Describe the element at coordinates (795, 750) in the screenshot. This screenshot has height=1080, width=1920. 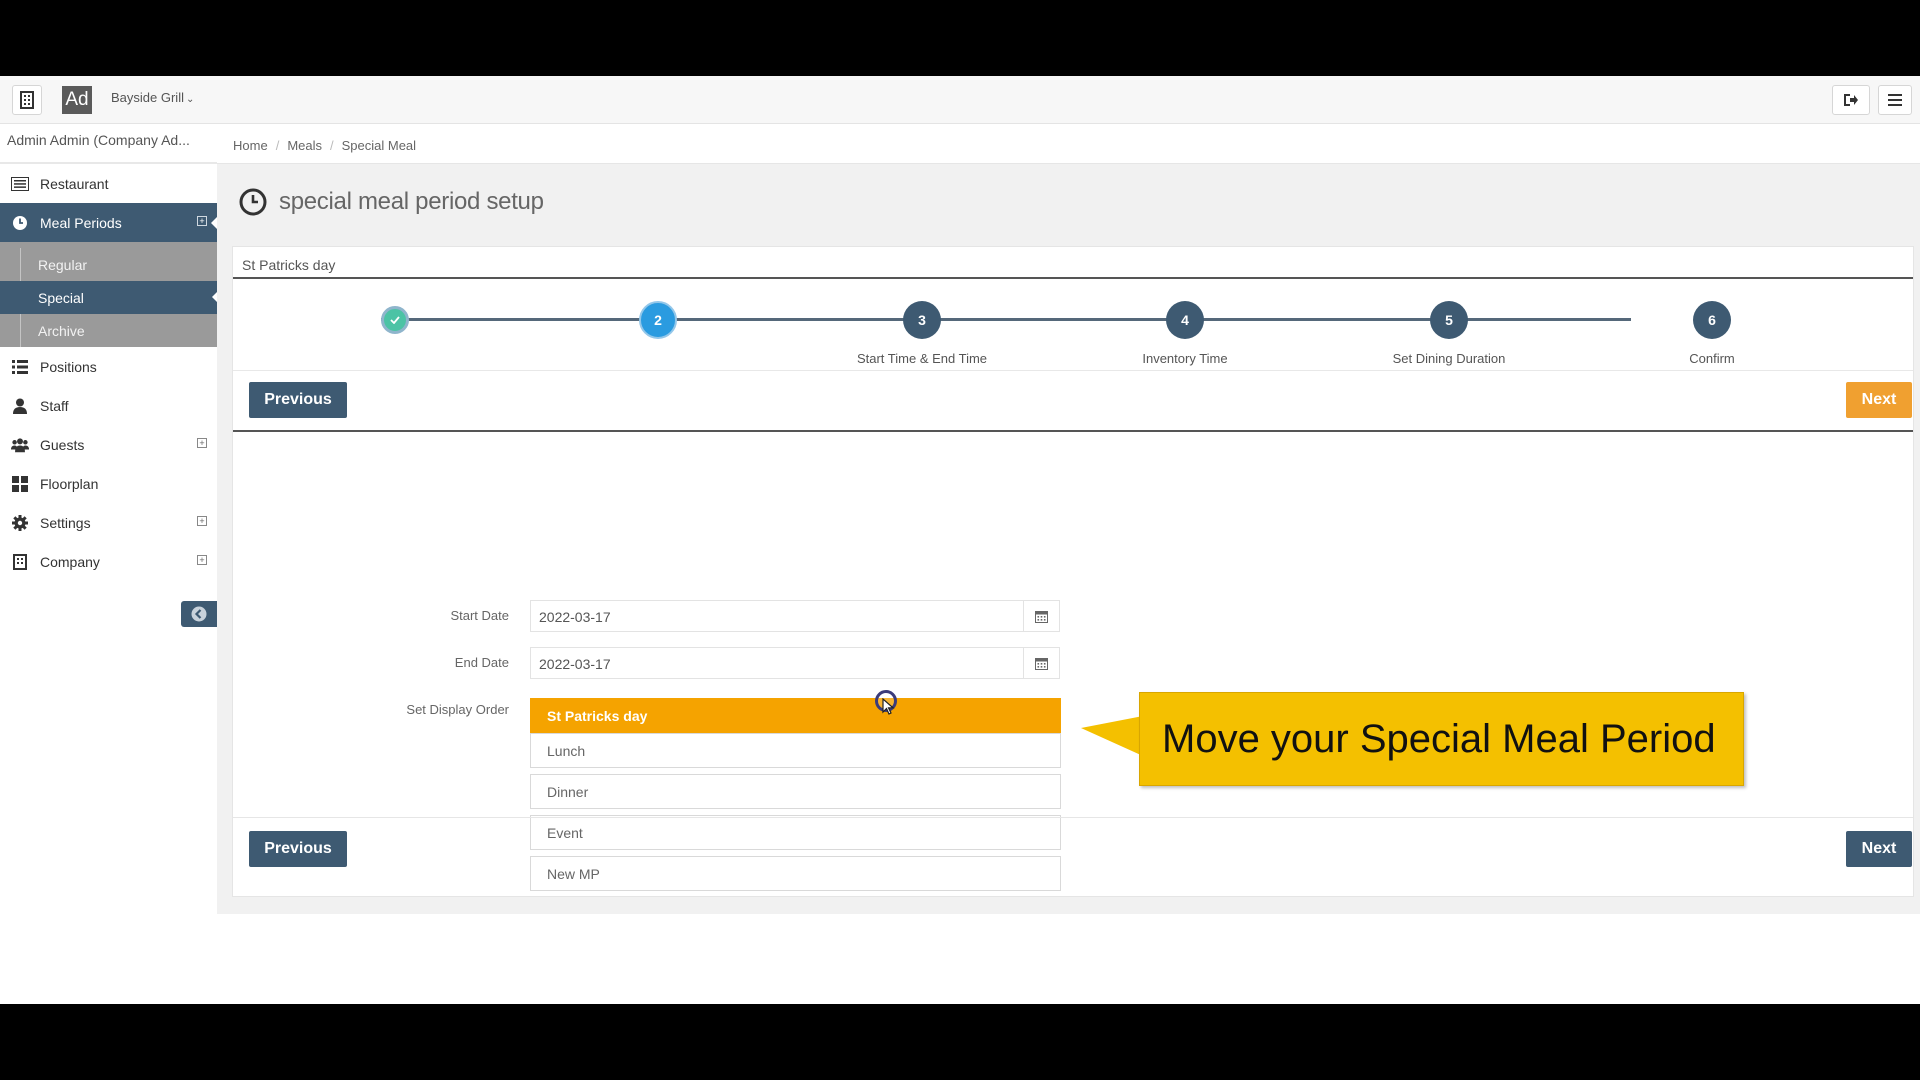
I see `list-item: Lunch` at that location.